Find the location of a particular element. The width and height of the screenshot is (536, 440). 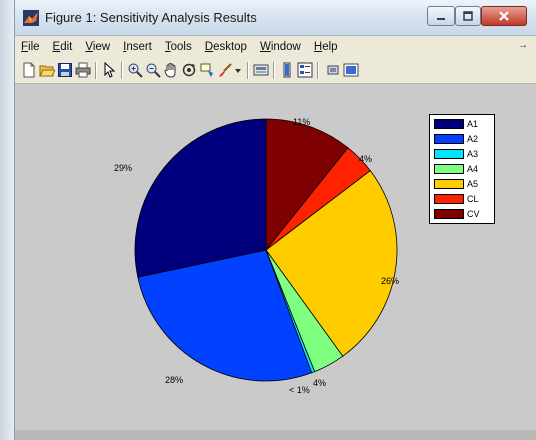

pie-label-a3: < 1% is located at coordinates (299, 390).